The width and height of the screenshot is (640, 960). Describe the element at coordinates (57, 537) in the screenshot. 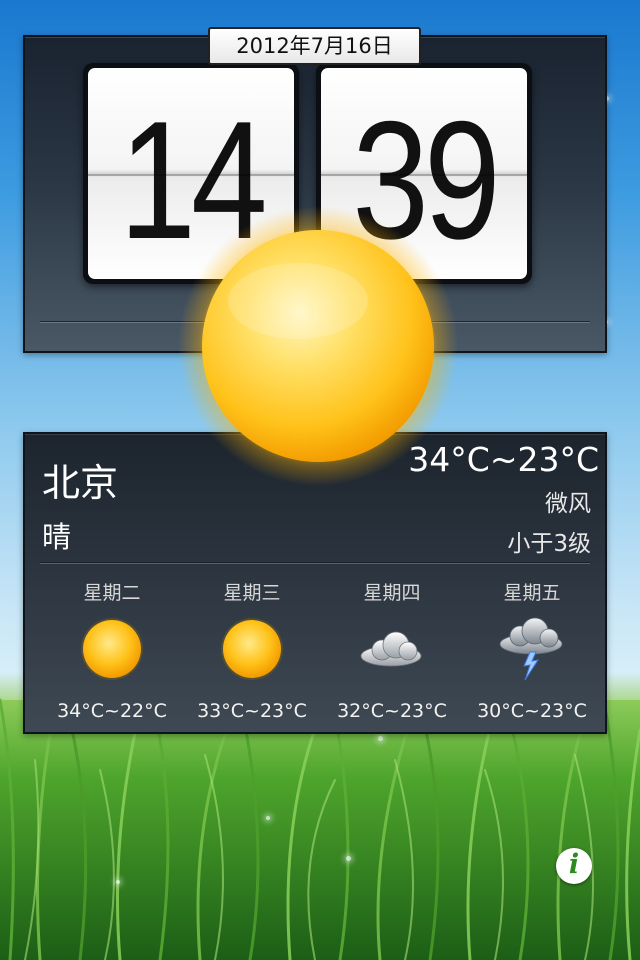

I see `current-condition: 晴` at that location.